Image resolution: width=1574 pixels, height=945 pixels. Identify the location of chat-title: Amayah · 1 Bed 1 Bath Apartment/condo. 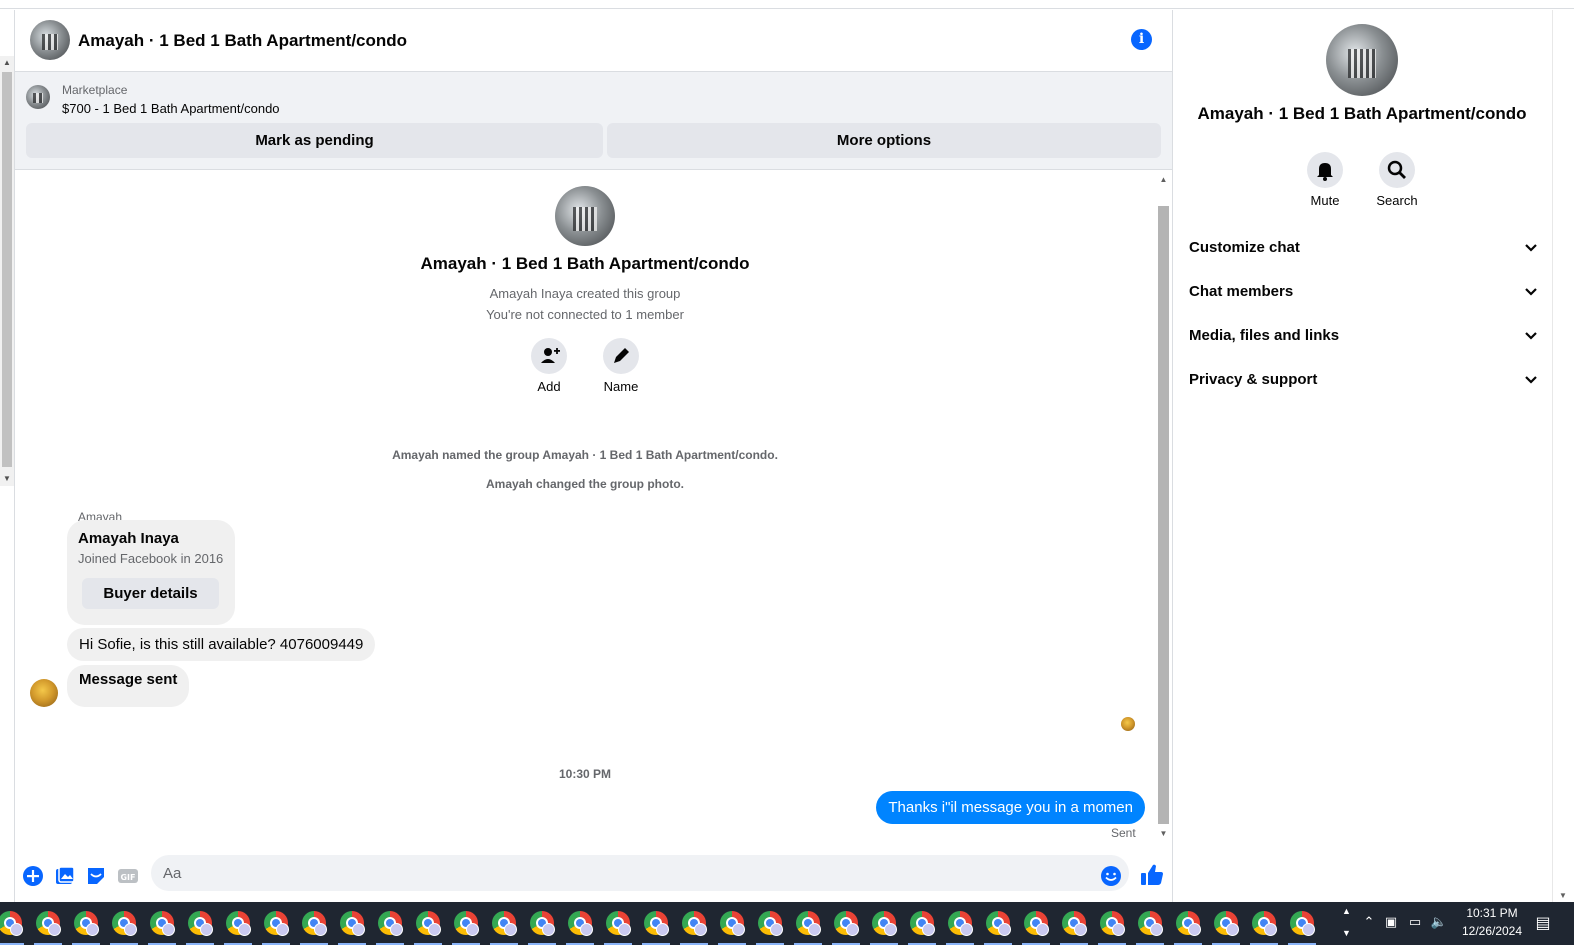
(242, 41).